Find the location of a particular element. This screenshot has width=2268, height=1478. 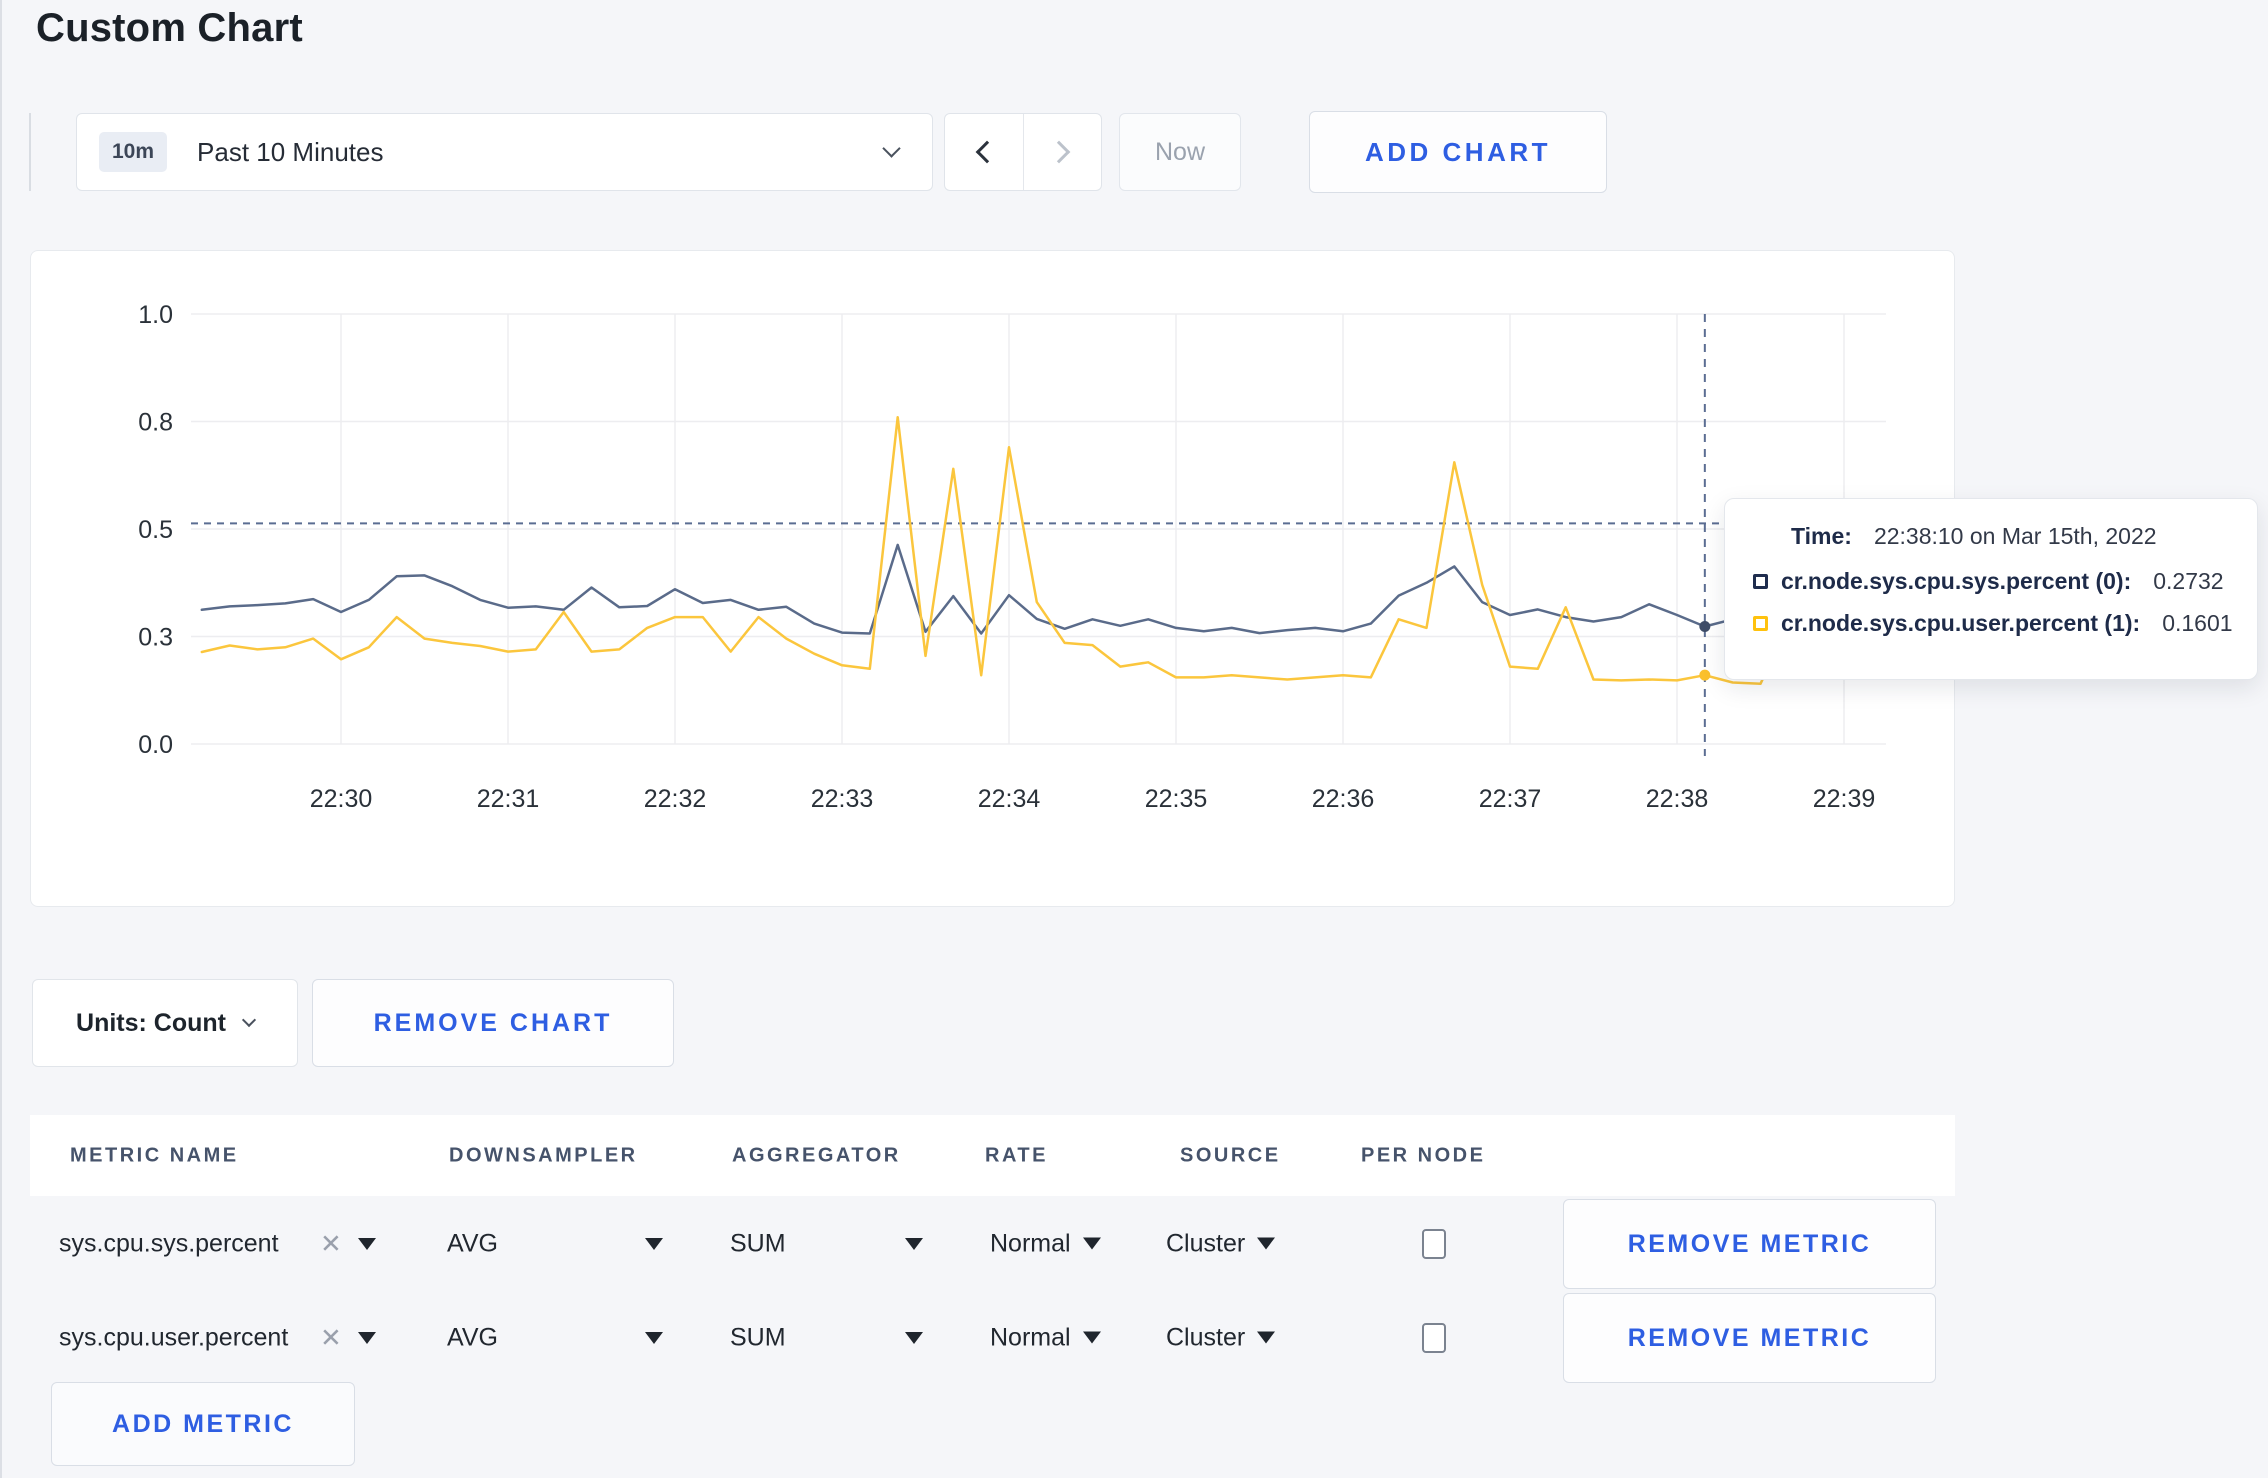

tooltip-series-value: 0.2732 is located at coordinates (2188, 581).